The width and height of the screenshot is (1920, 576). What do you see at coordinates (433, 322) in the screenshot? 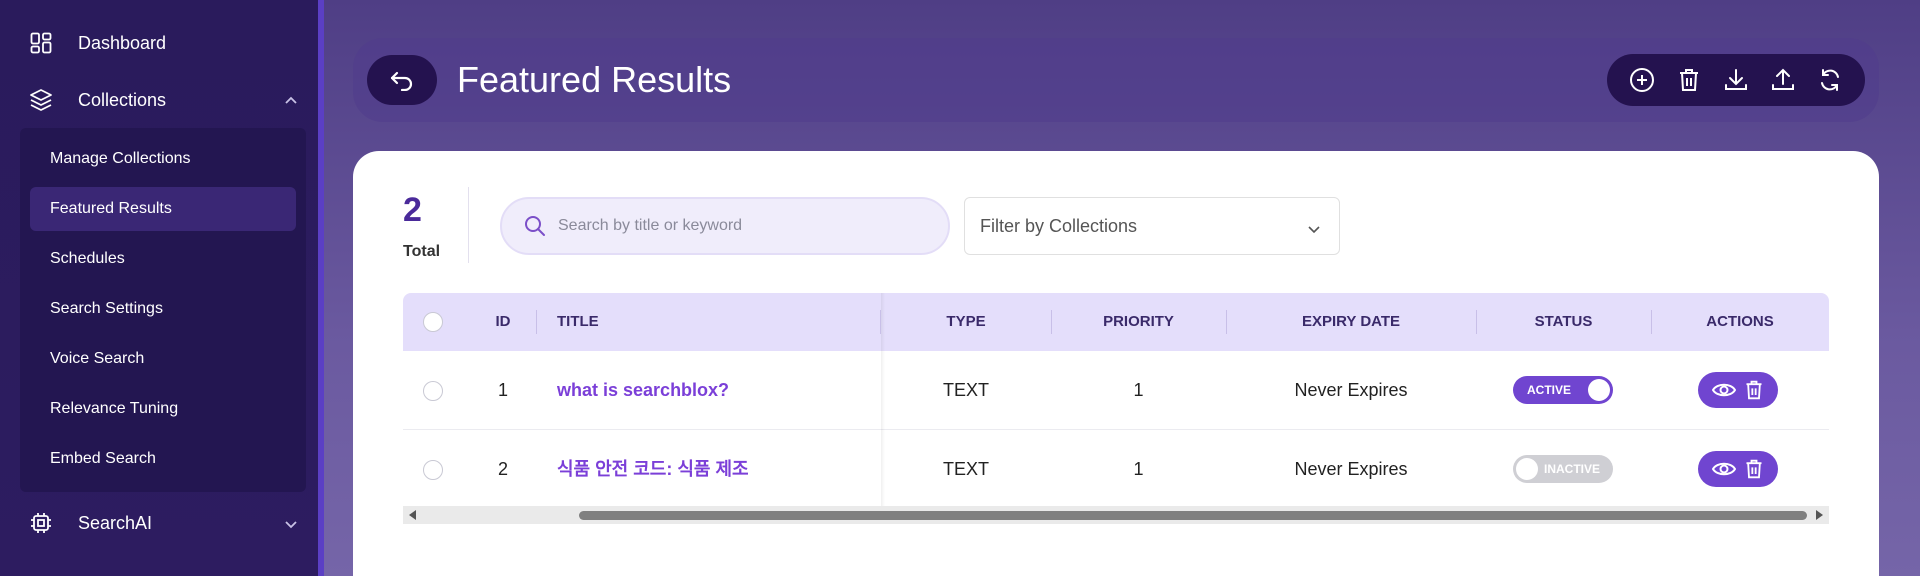
I see `select-all-checkbox` at bounding box center [433, 322].